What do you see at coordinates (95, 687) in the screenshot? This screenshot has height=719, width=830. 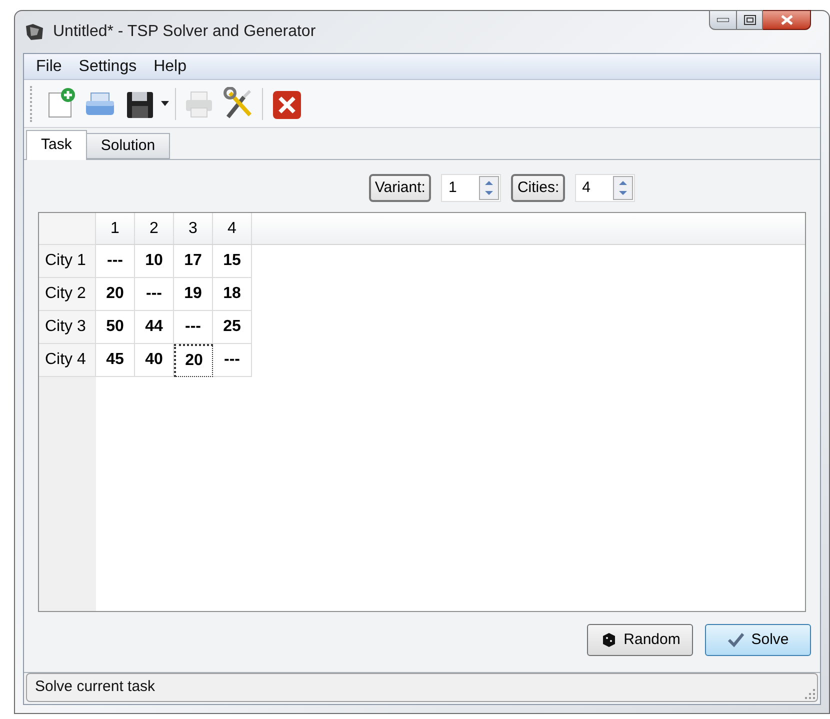 I see `status-text: Solve current task` at bounding box center [95, 687].